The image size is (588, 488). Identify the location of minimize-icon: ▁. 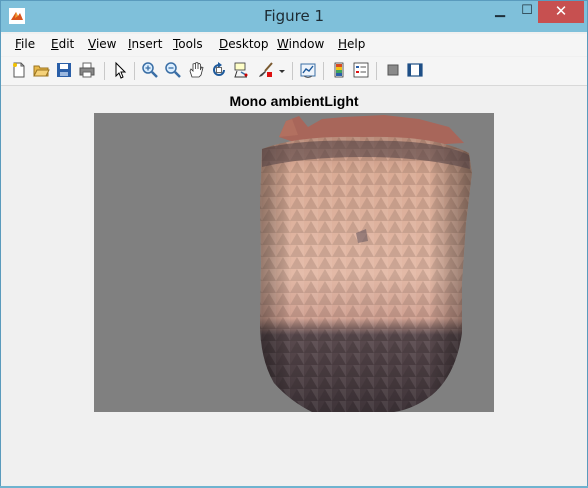
(500, 10).